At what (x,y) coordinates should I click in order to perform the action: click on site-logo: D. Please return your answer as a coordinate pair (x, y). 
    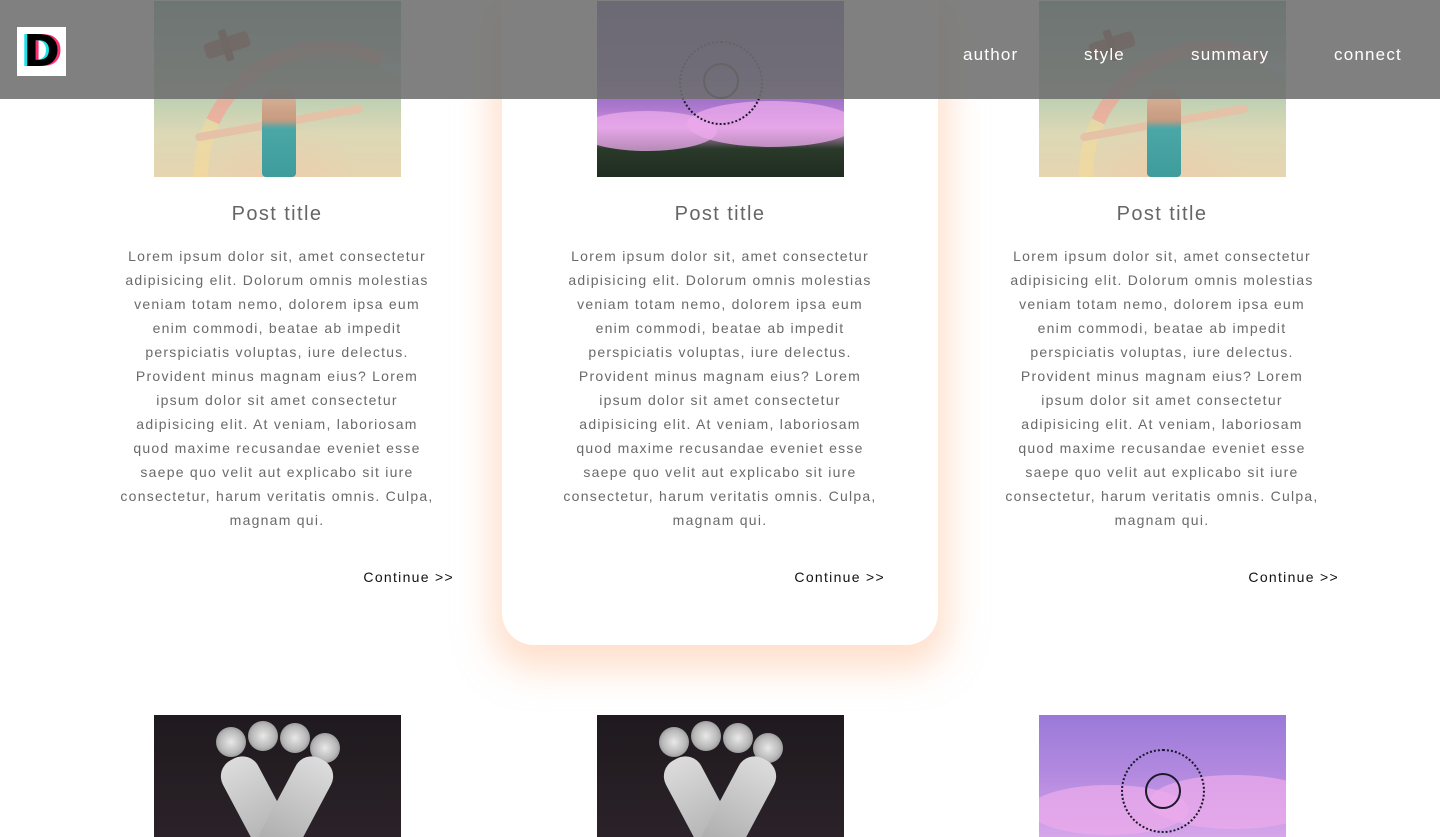
    Looking at the image, I should click on (41, 51).